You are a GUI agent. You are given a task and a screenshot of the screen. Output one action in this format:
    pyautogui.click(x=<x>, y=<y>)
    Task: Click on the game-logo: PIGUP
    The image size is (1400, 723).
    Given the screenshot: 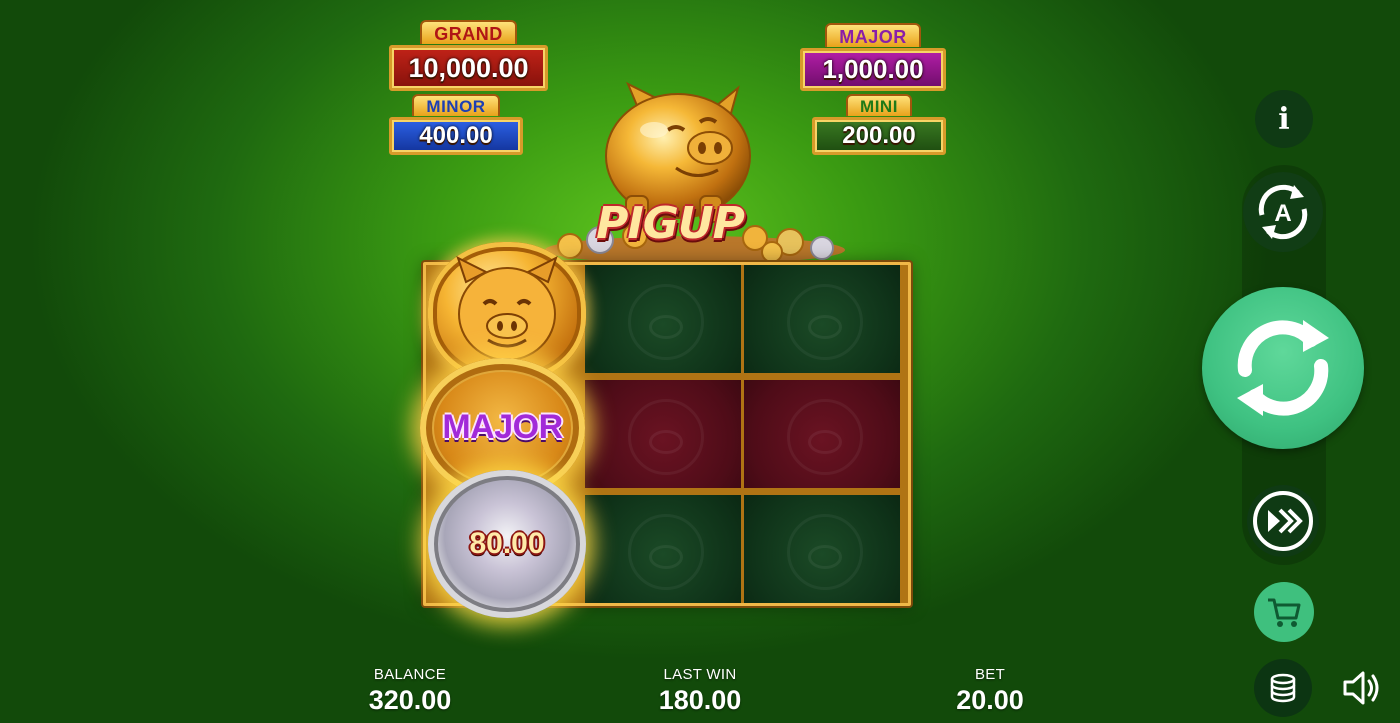 What is the action you would take?
    pyautogui.click(x=670, y=228)
    